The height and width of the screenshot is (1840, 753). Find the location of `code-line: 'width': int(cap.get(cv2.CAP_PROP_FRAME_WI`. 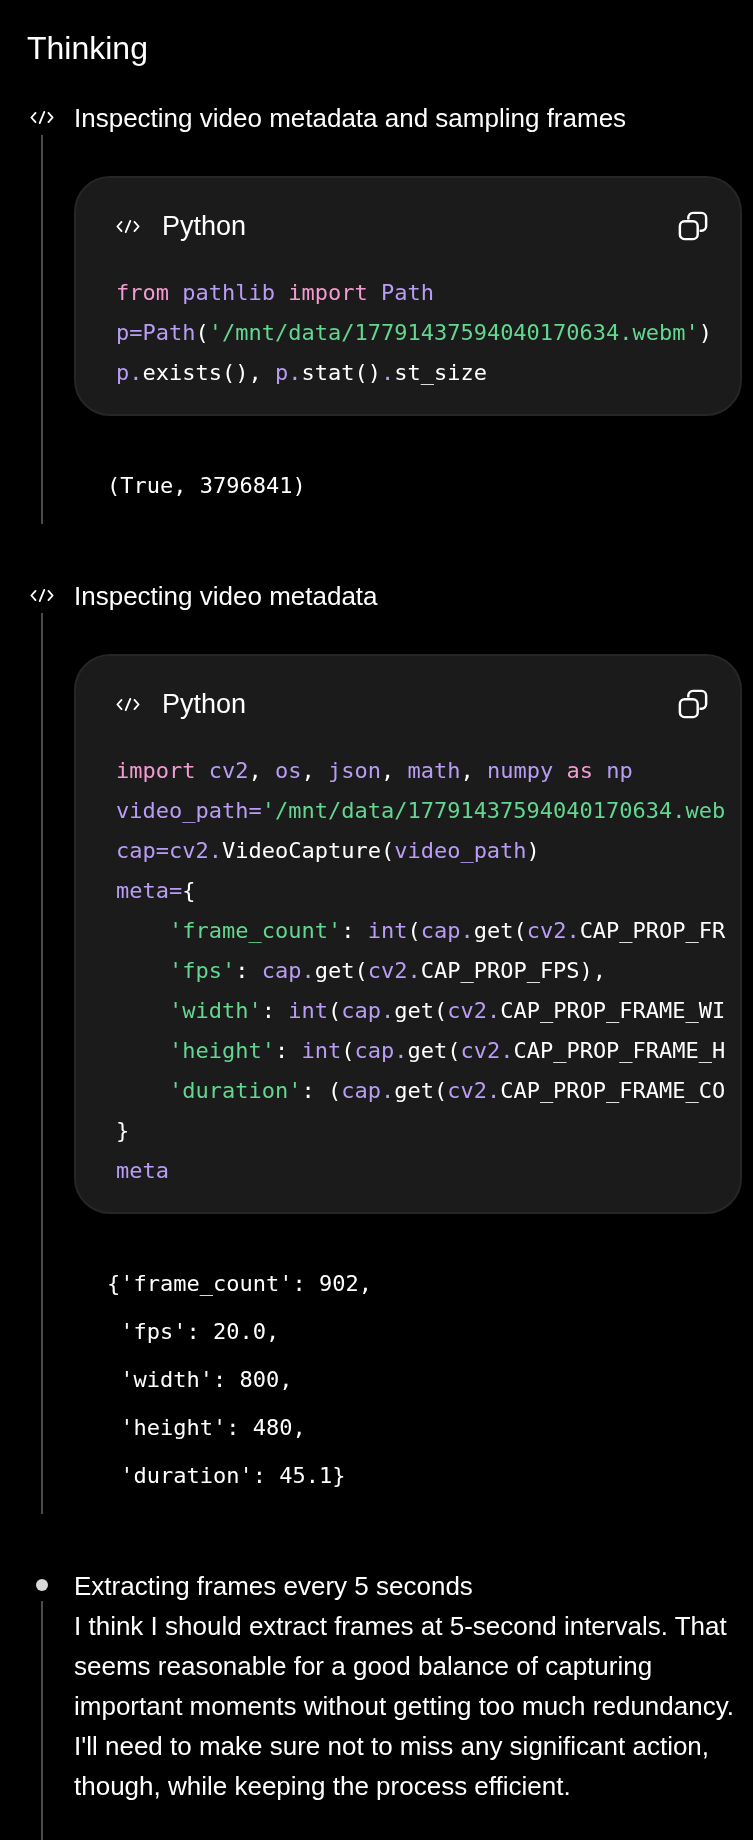

code-line: 'width': int(cap.get(cv2.CAP_PROP_FRAME_WI is located at coordinates (446, 1011).